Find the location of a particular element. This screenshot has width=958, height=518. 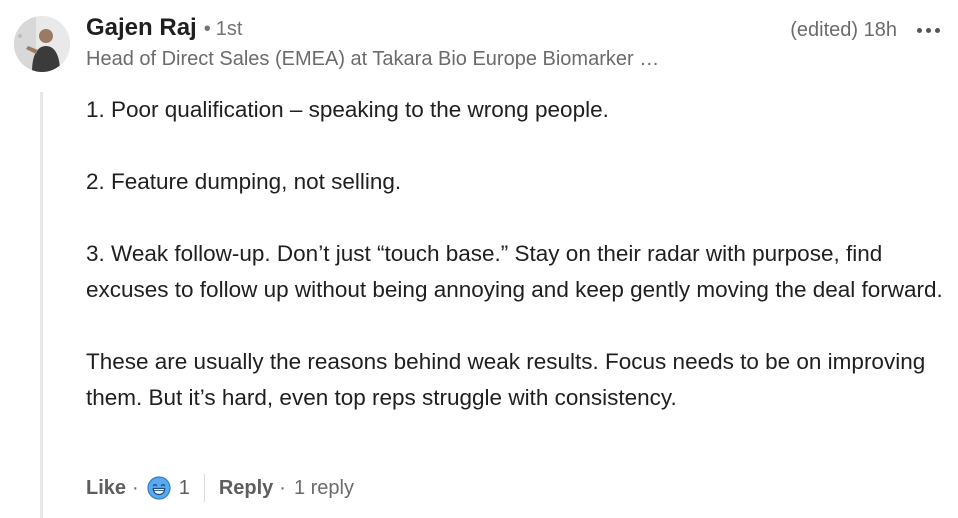

comment-paragraph: 2. Feature dumping, not selling. is located at coordinates (244, 181).